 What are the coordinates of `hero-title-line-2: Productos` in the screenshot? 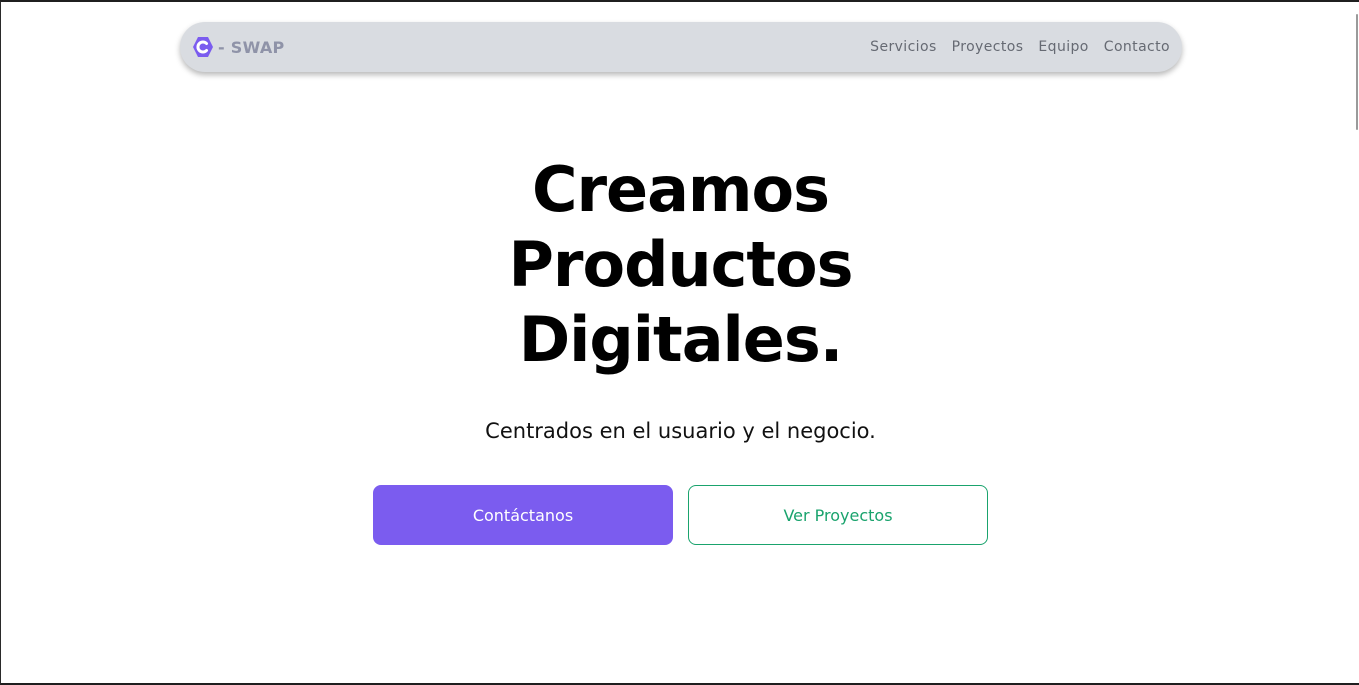 It's located at (680, 264).